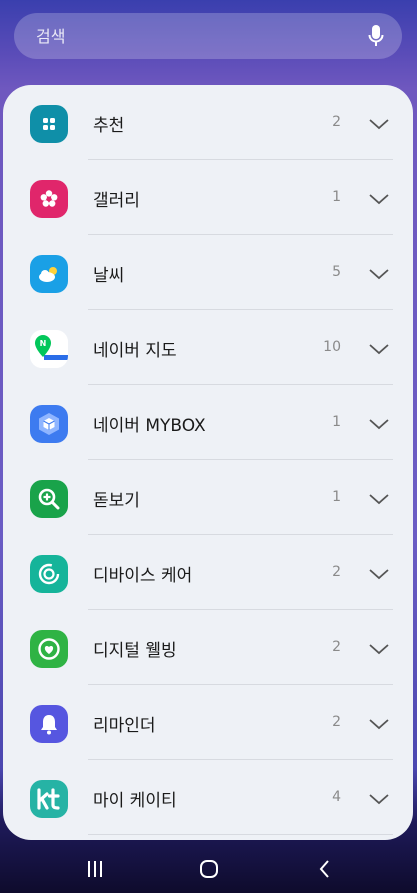  What do you see at coordinates (325, 869) in the screenshot?
I see `back-icon` at bounding box center [325, 869].